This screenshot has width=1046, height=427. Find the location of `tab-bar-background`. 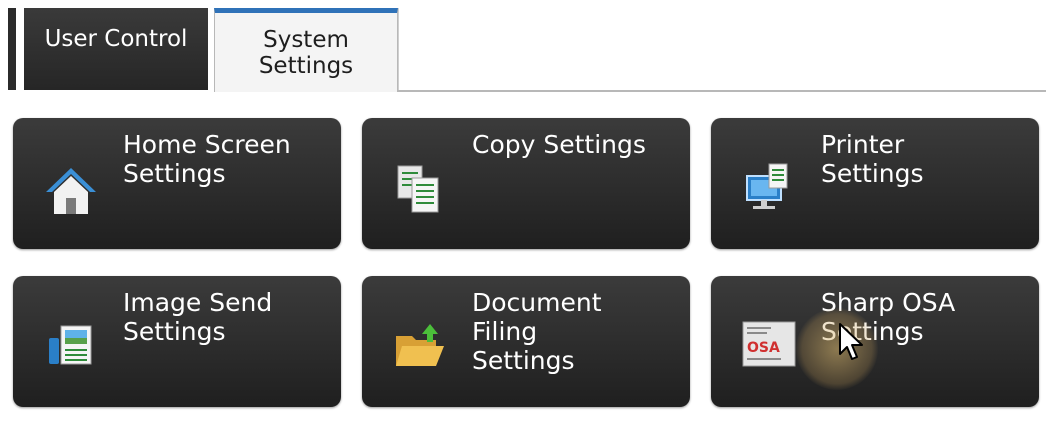

tab-bar-background is located at coordinates (722, 49).